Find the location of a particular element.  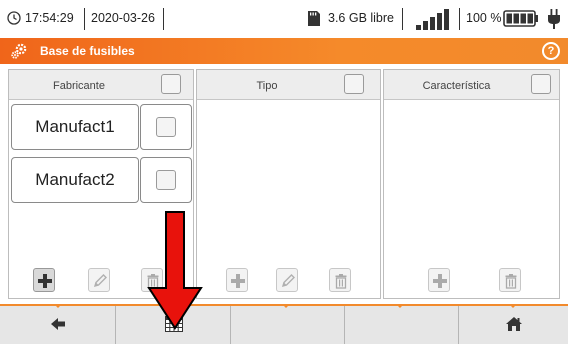

storage-free: 3.6 GB libre is located at coordinates (361, 18).